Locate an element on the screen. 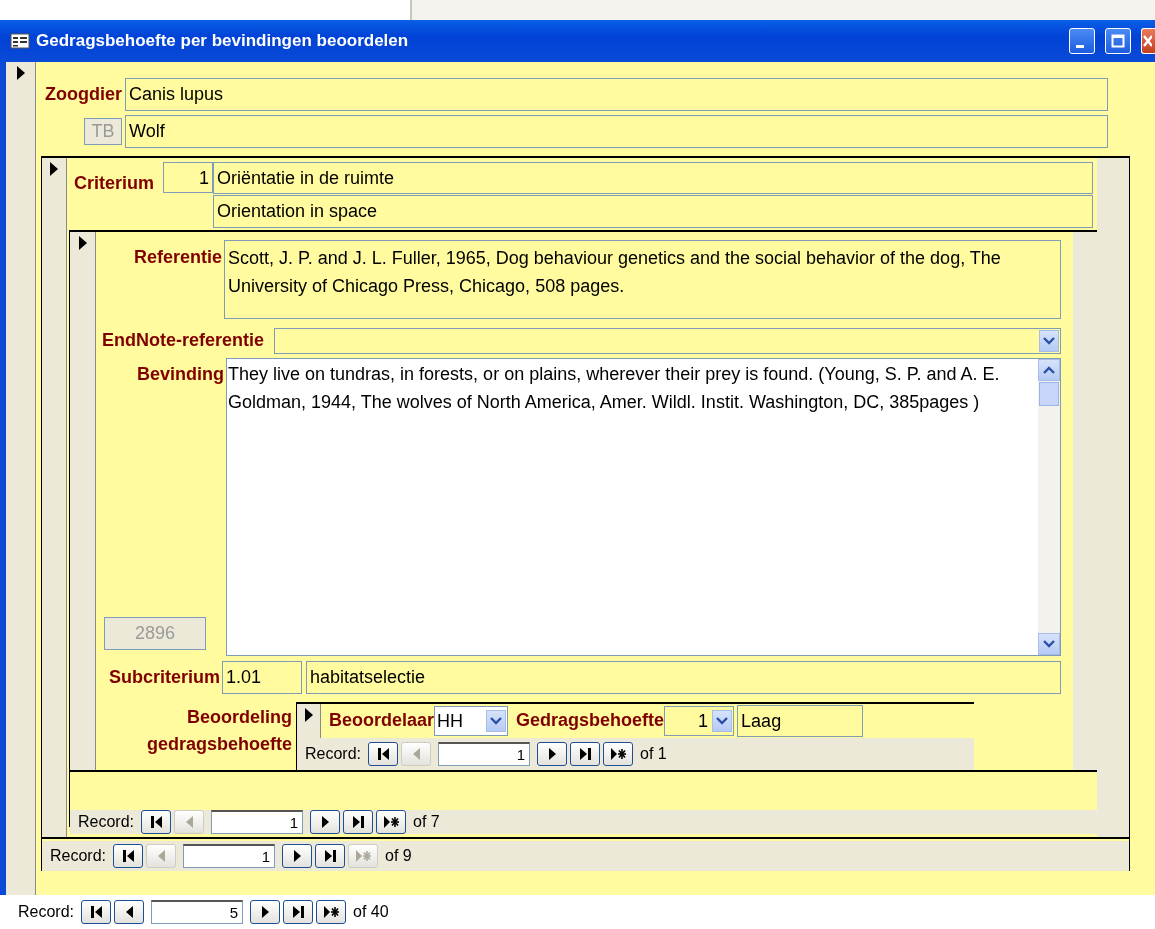  combo-value: HH is located at coordinates (451, 721).